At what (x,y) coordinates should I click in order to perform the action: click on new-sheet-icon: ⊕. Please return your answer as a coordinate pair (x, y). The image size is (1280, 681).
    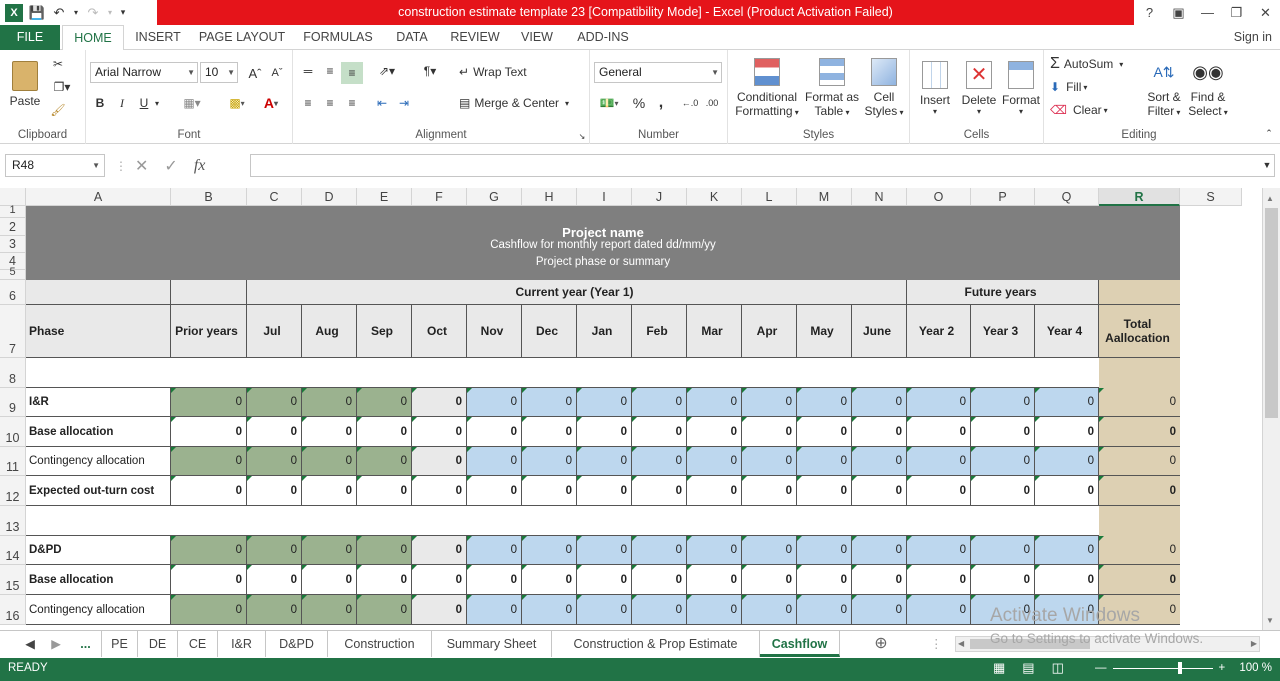
    Looking at the image, I should click on (881, 644).